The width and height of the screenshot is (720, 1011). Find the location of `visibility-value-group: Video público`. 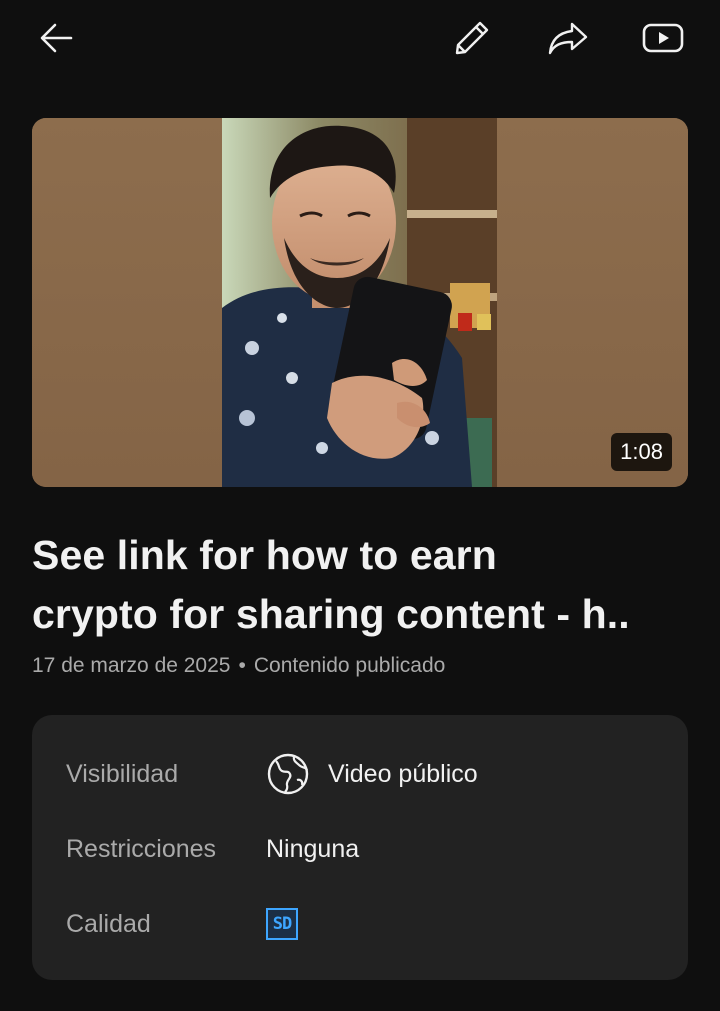

visibility-value-group: Video público is located at coordinates (372, 774).